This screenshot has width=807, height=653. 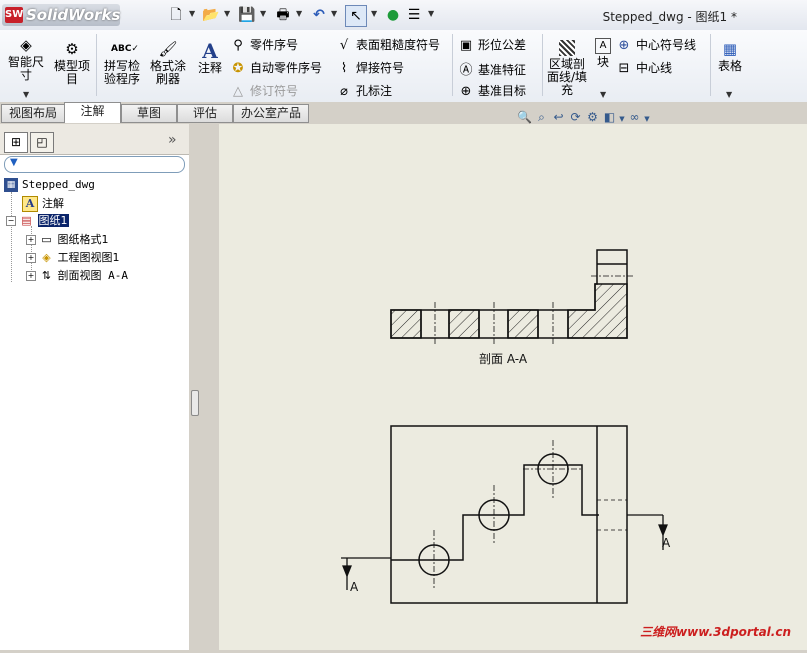 I want to click on area-hatch-dropdown-caret: ▼, so click(x=603, y=94).